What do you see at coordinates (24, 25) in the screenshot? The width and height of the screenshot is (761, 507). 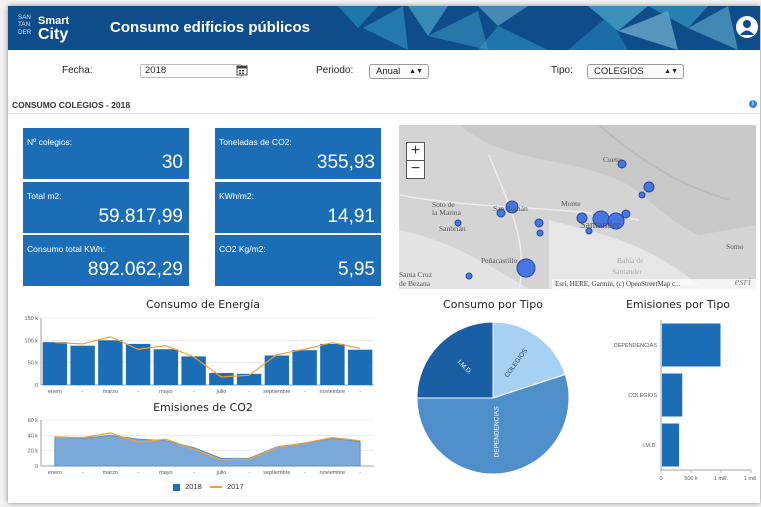 I see `logo-small-2: TAN` at bounding box center [24, 25].